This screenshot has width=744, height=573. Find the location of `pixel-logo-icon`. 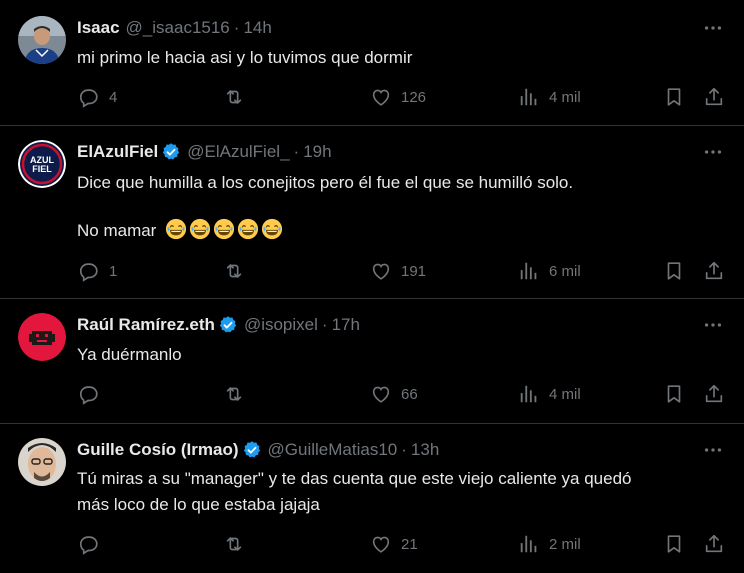

pixel-logo-icon is located at coordinates (42, 337).